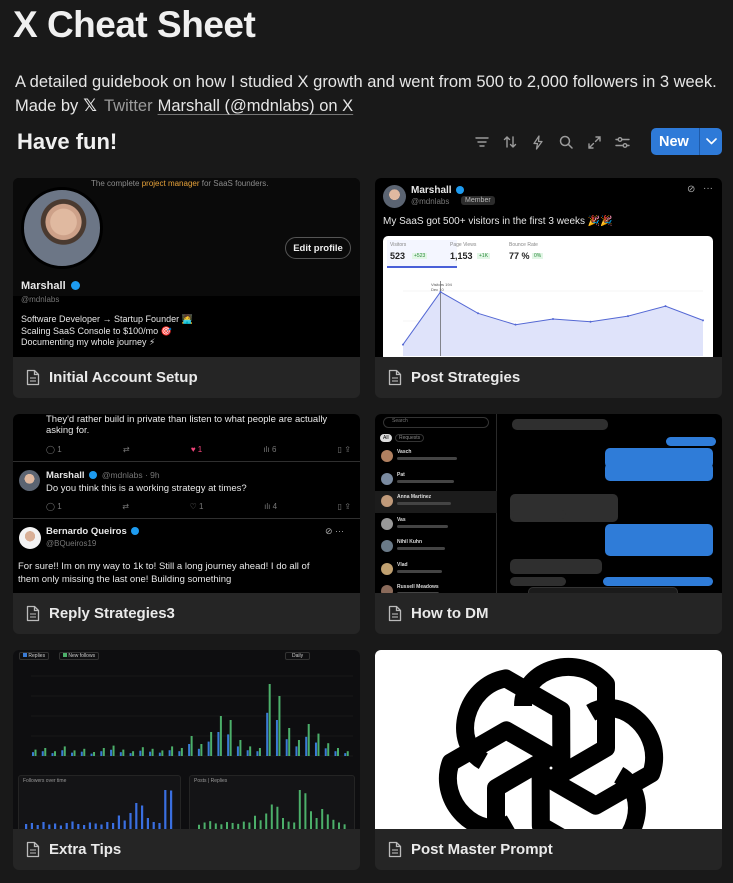 The height and width of the screenshot is (883, 733). I want to click on card-footer: Post Strategies, so click(548, 377).